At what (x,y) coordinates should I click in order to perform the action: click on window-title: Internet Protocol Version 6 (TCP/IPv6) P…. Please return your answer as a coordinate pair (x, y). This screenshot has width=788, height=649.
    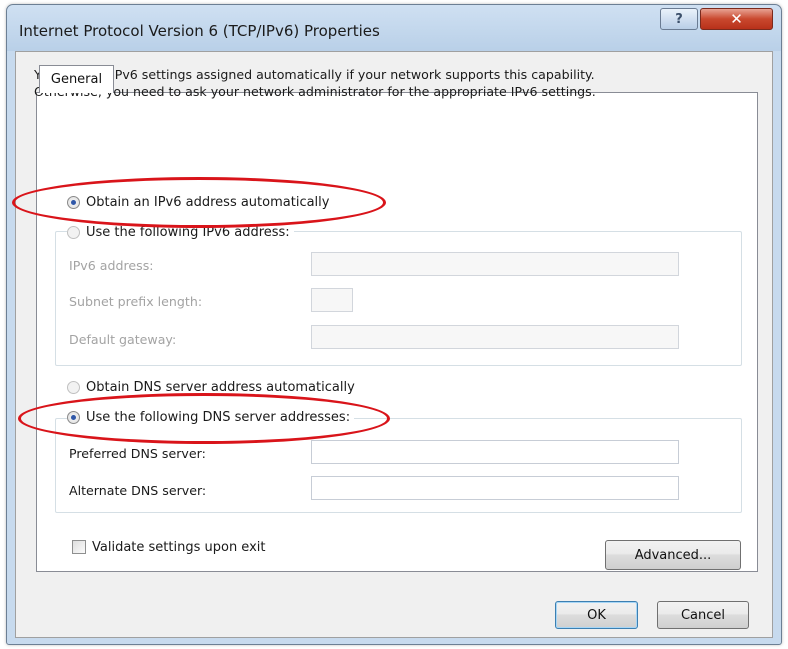
    Looking at the image, I should click on (199, 31).